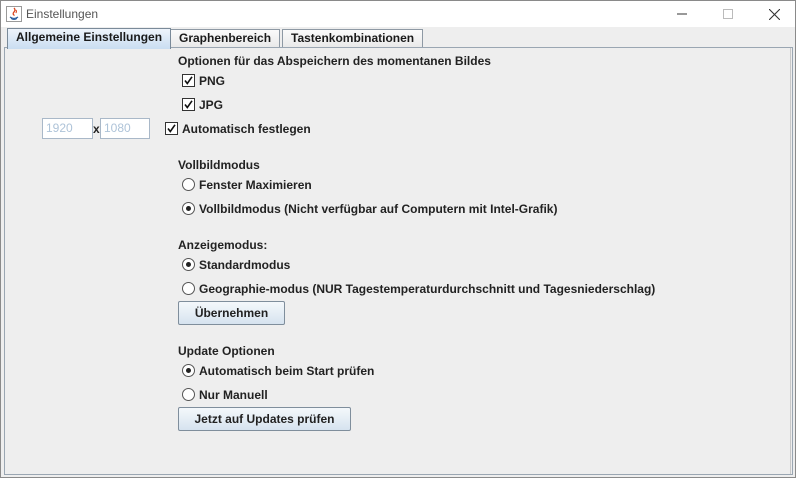  I want to click on maximize-icon, so click(728, 14).